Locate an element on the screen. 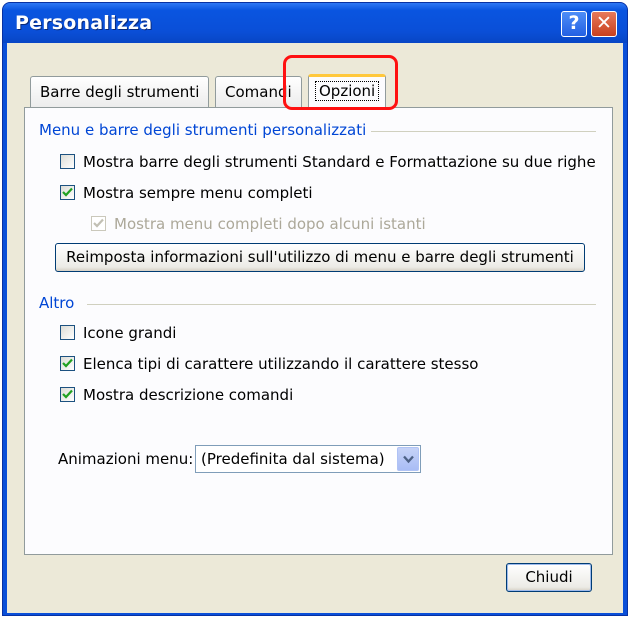 The width and height of the screenshot is (632, 619). group-title-other: Altro is located at coordinates (57, 303).